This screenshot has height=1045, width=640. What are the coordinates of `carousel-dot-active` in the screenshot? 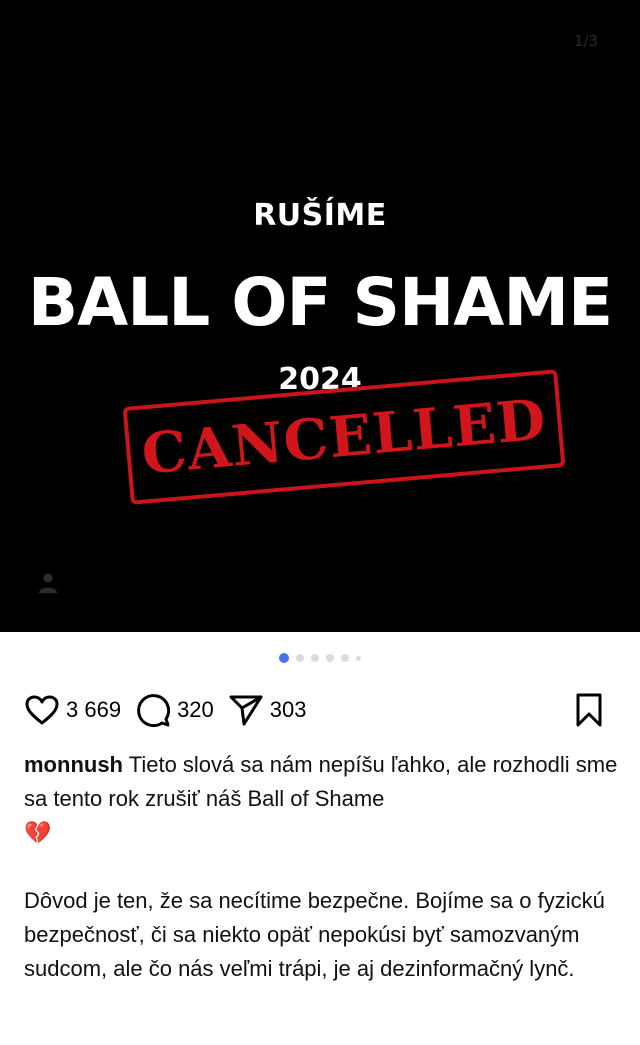 It's located at (284, 658).